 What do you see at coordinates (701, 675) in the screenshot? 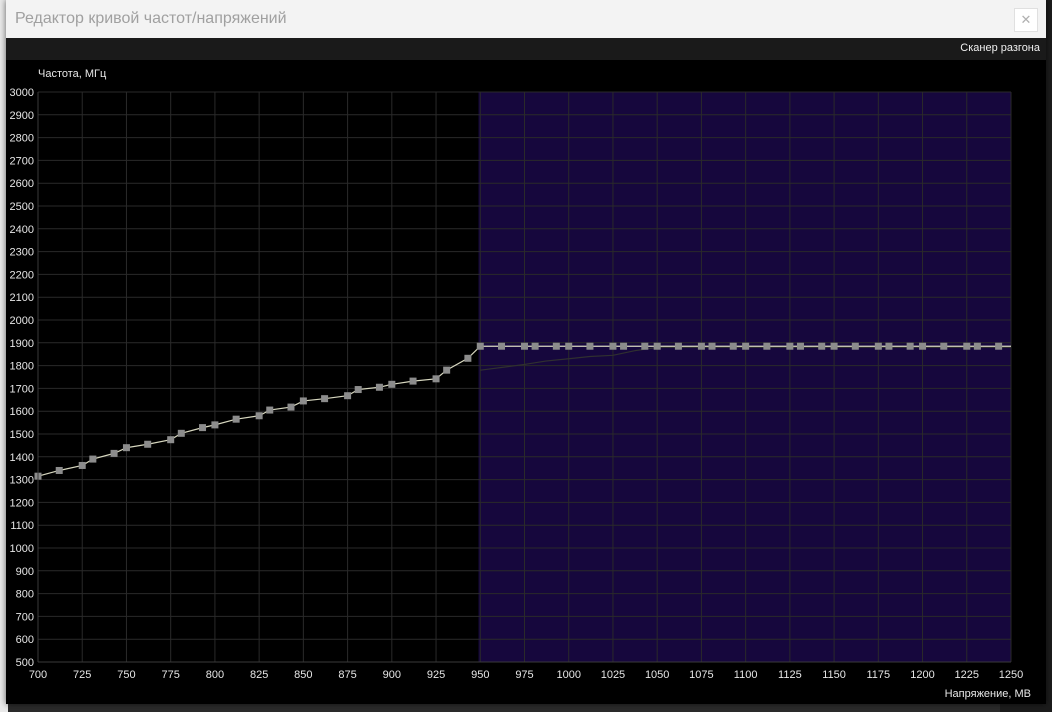
I see `x-tick-label: 1075` at bounding box center [701, 675].